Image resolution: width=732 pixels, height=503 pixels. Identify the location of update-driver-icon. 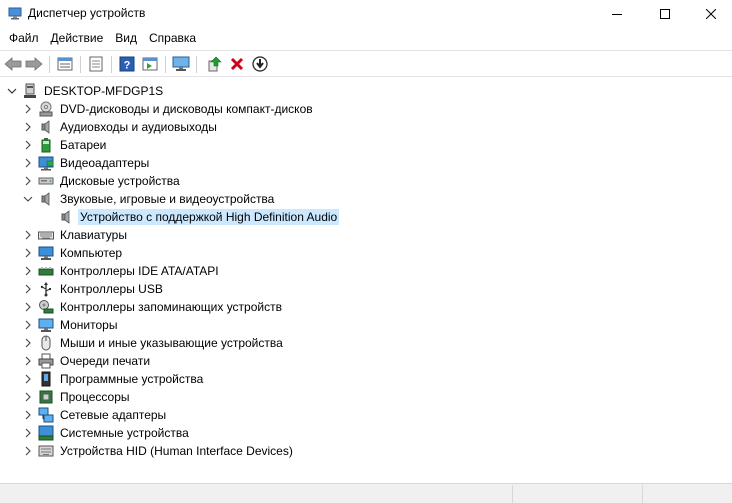
(214, 64).